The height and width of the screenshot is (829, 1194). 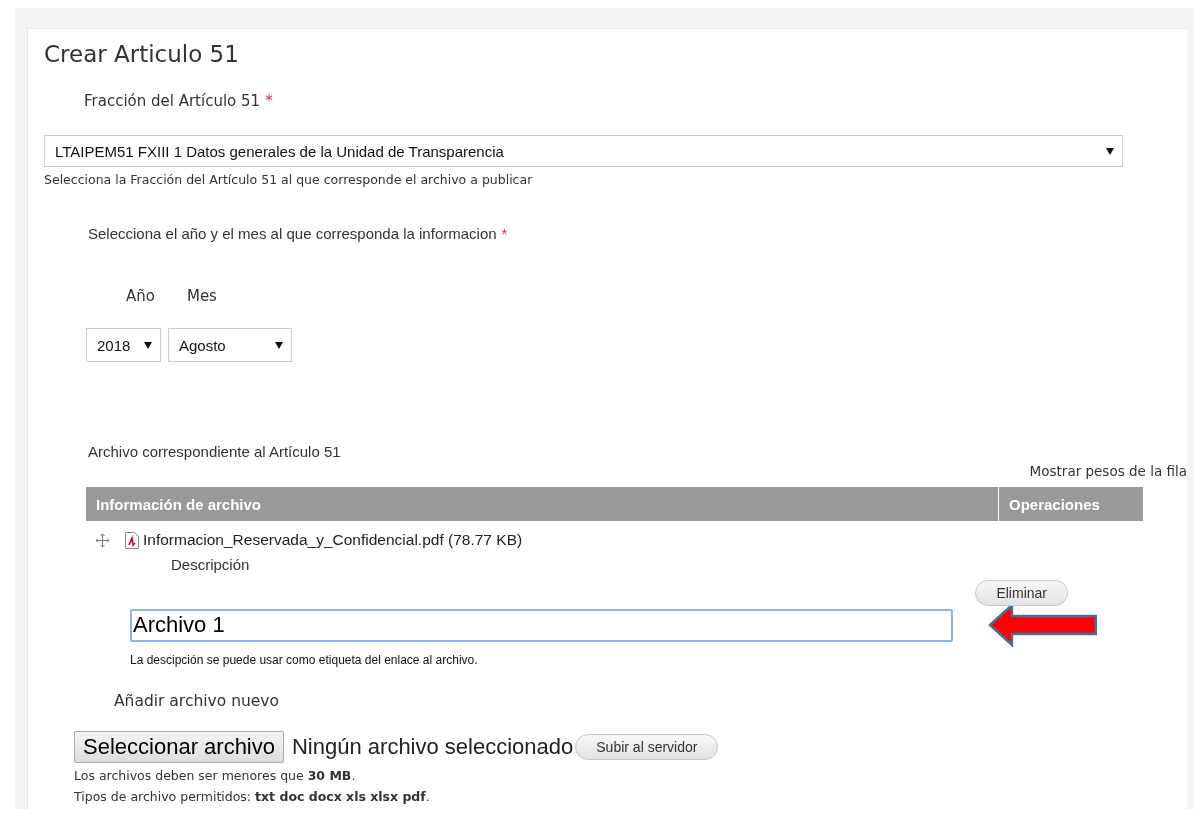 I want to click on field-label: Descripción, so click(x=210, y=564).